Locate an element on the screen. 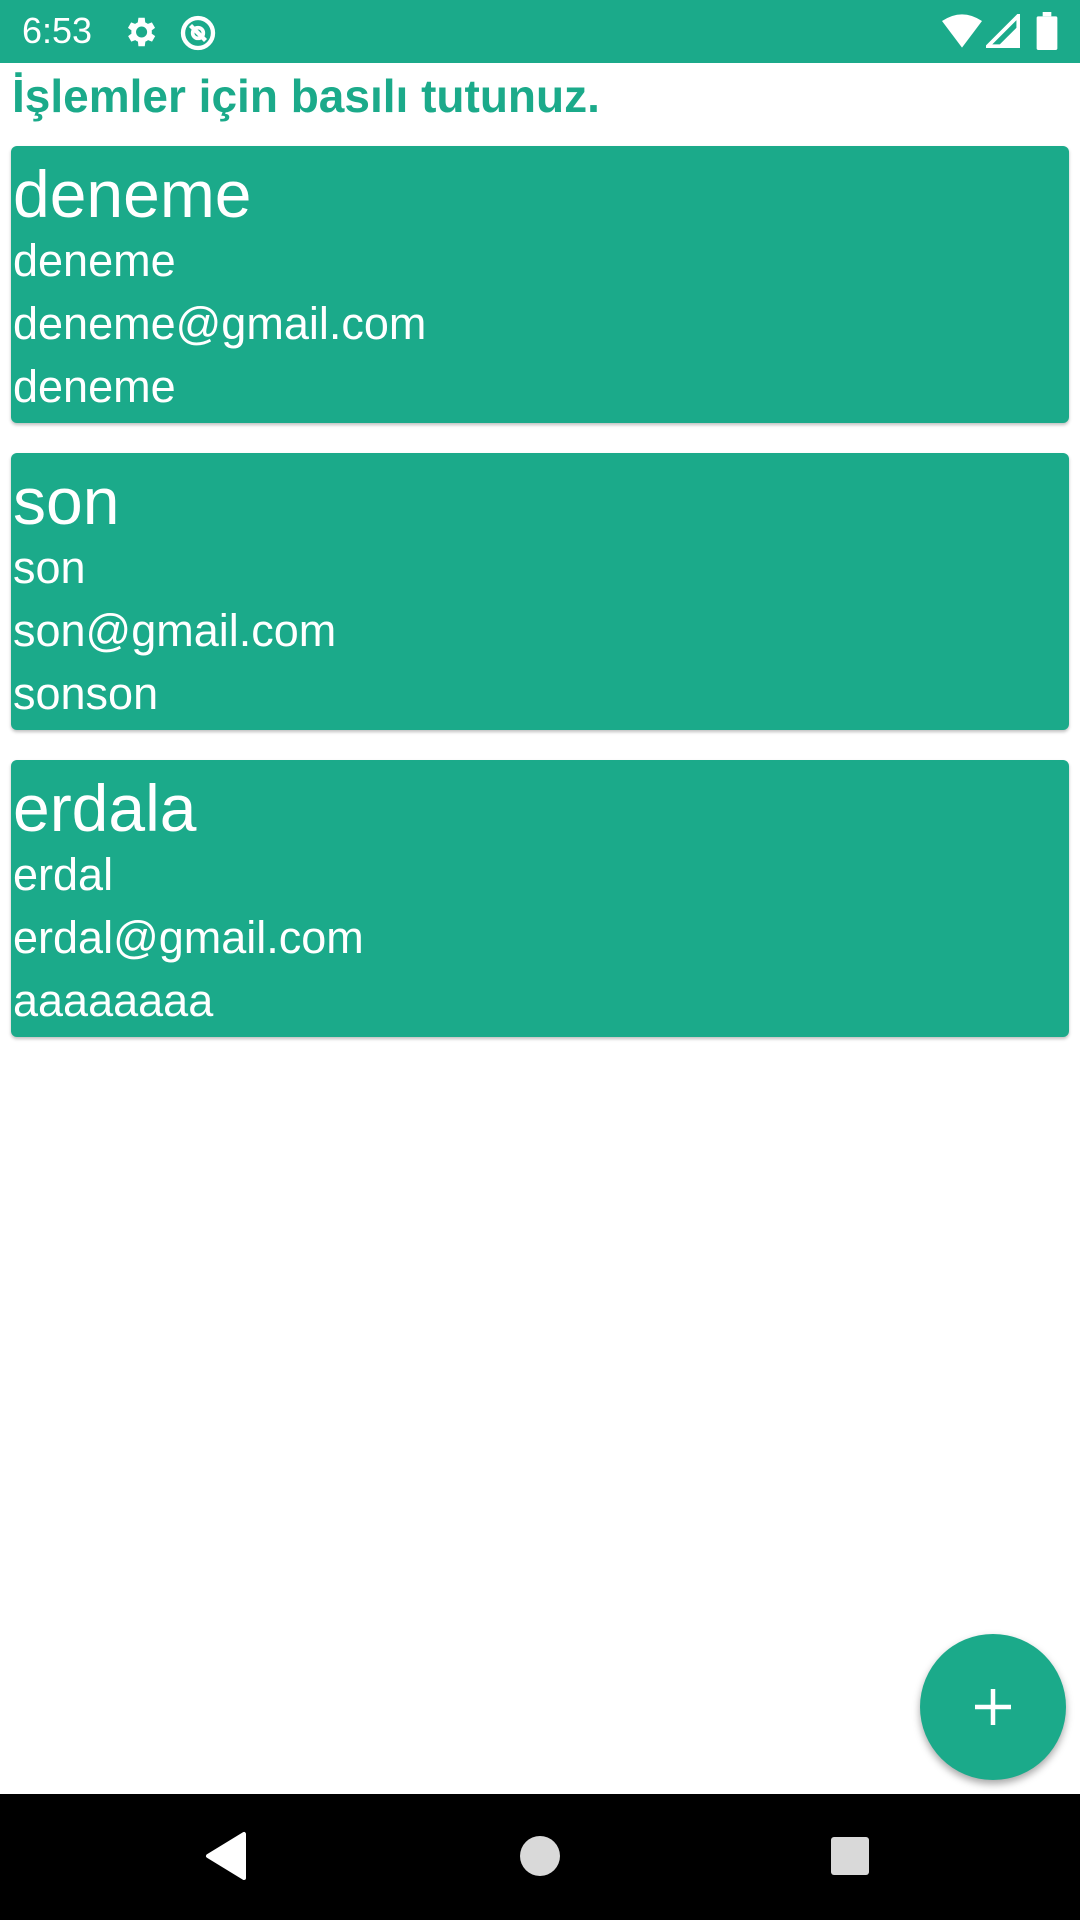  item-name: erdal is located at coordinates (63, 874).